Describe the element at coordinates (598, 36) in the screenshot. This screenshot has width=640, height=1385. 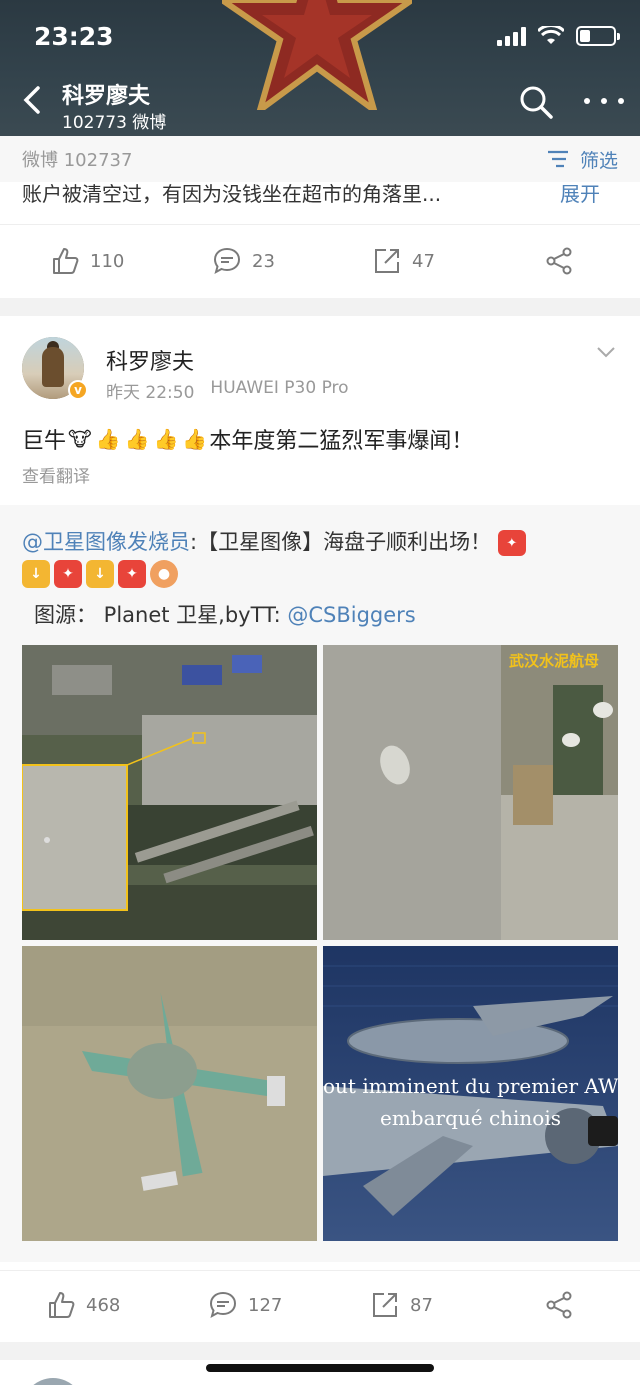
I see `battery-icon` at that location.